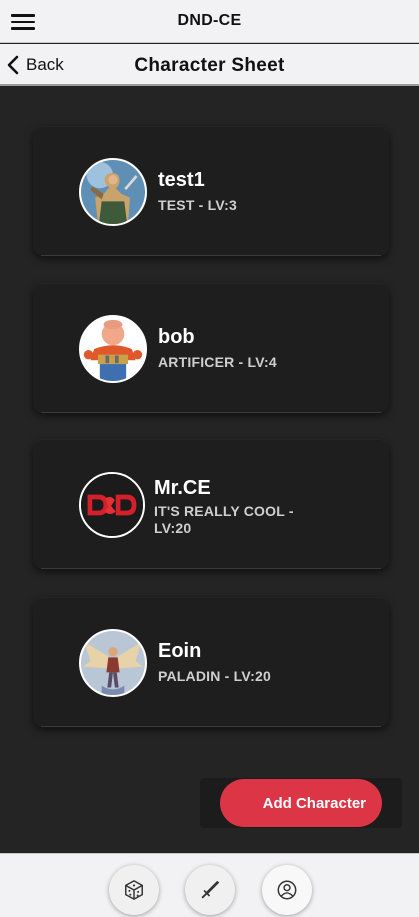 The height and width of the screenshot is (917, 419). I want to click on nav-bar: Back Character Sheet, so click(209, 65).